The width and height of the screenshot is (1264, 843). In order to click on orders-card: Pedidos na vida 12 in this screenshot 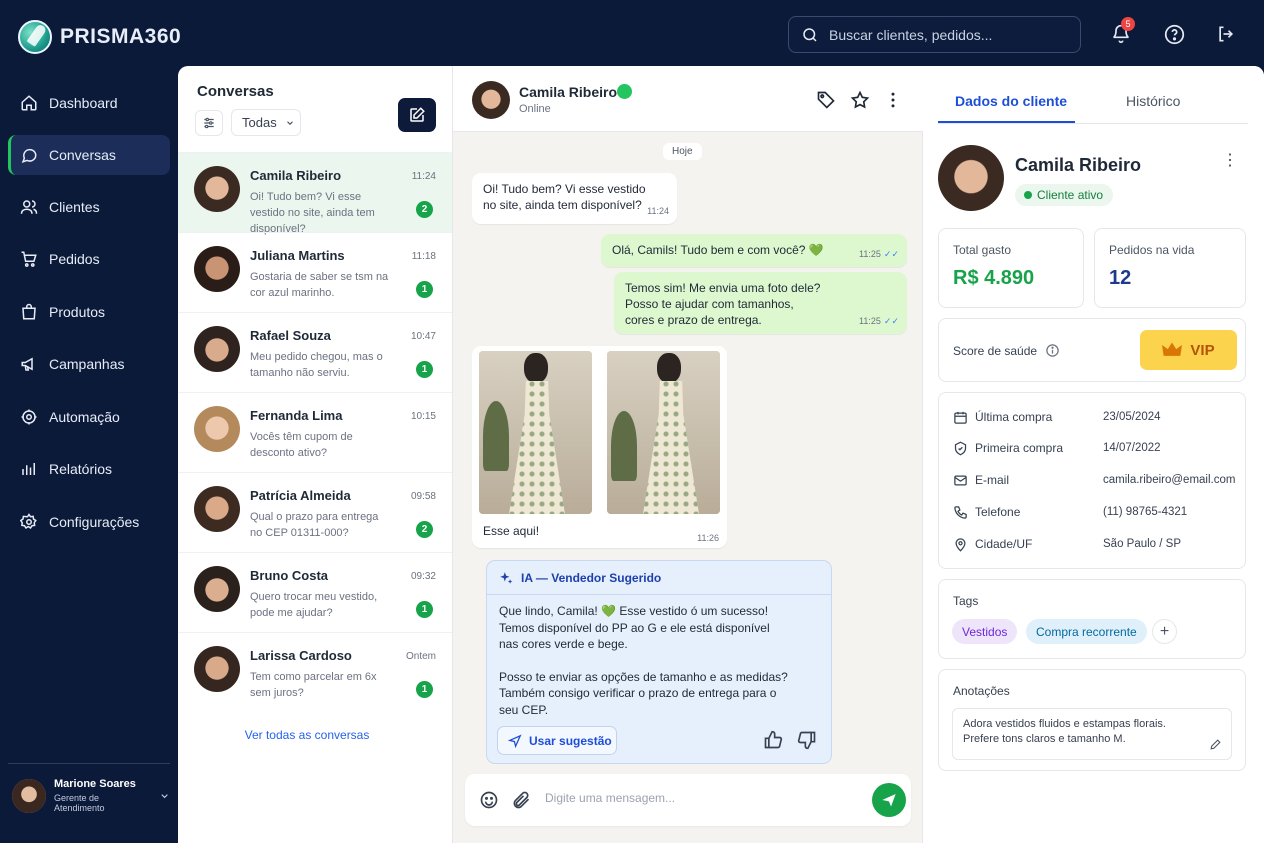, I will do `click(1170, 268)`.